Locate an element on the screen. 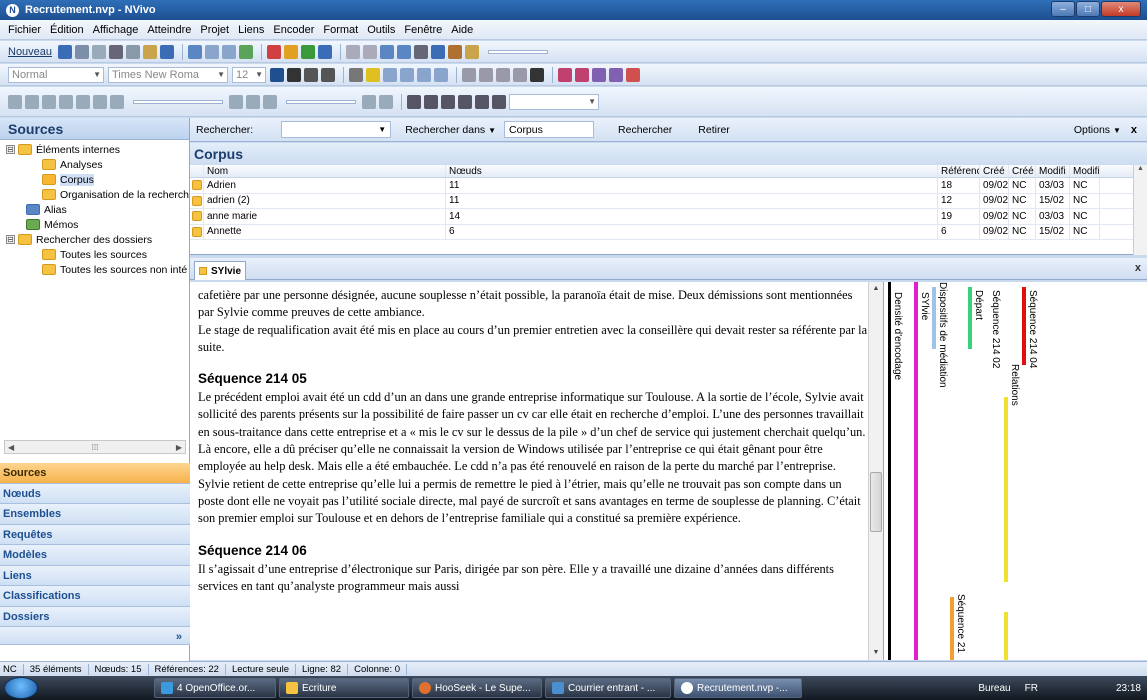  nav-sources: Sources is located at coordinates (95, 473).